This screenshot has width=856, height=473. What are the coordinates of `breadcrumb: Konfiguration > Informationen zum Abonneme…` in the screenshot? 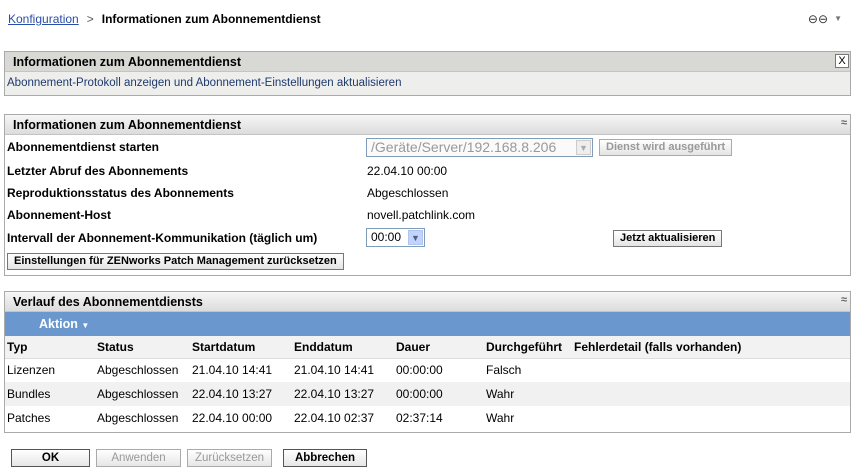 It's located at (164, 19).